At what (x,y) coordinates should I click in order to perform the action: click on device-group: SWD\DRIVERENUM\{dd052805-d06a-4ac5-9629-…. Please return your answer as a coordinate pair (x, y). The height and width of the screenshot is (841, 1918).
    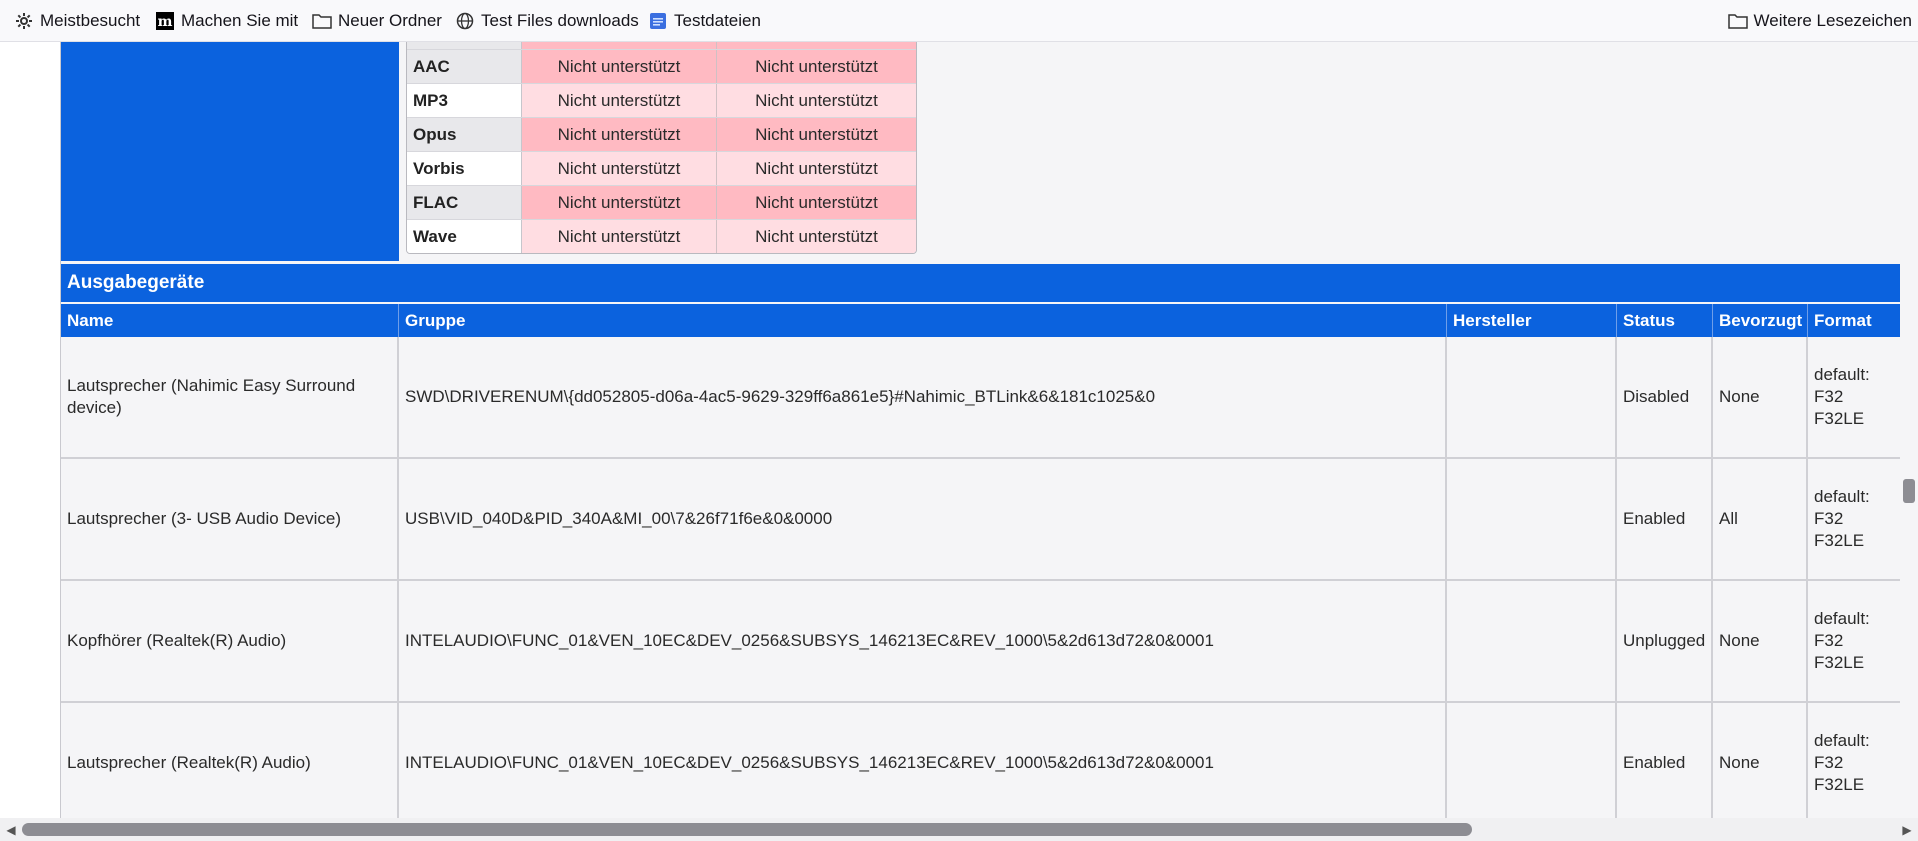
    Looking at the image, I should click on (923, 397).